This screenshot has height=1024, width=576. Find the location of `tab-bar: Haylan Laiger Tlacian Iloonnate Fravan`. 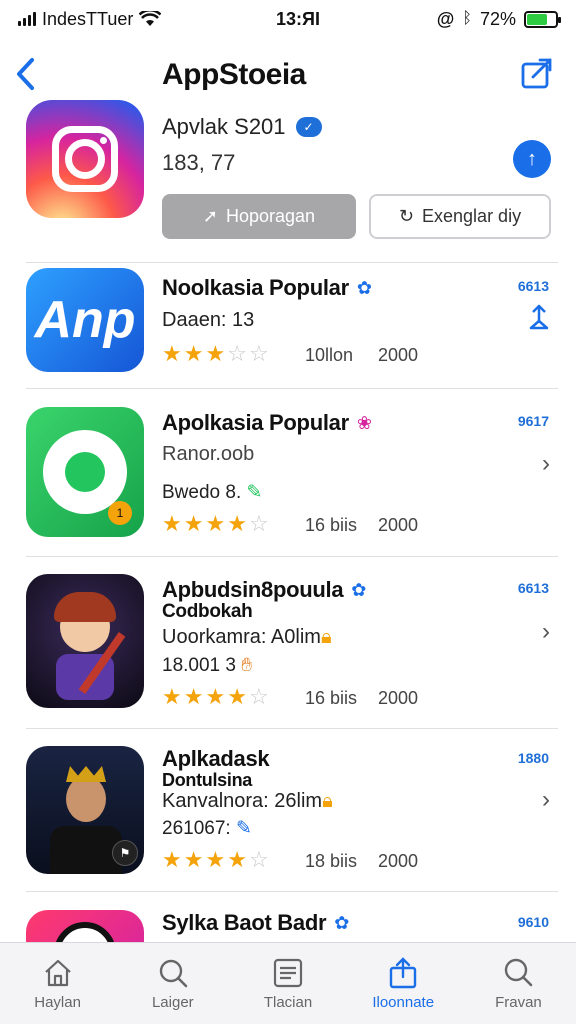

tab-bar: Haylan Laiger Tlacian Iloonnate Fravan is located at coordinates (288, 983).